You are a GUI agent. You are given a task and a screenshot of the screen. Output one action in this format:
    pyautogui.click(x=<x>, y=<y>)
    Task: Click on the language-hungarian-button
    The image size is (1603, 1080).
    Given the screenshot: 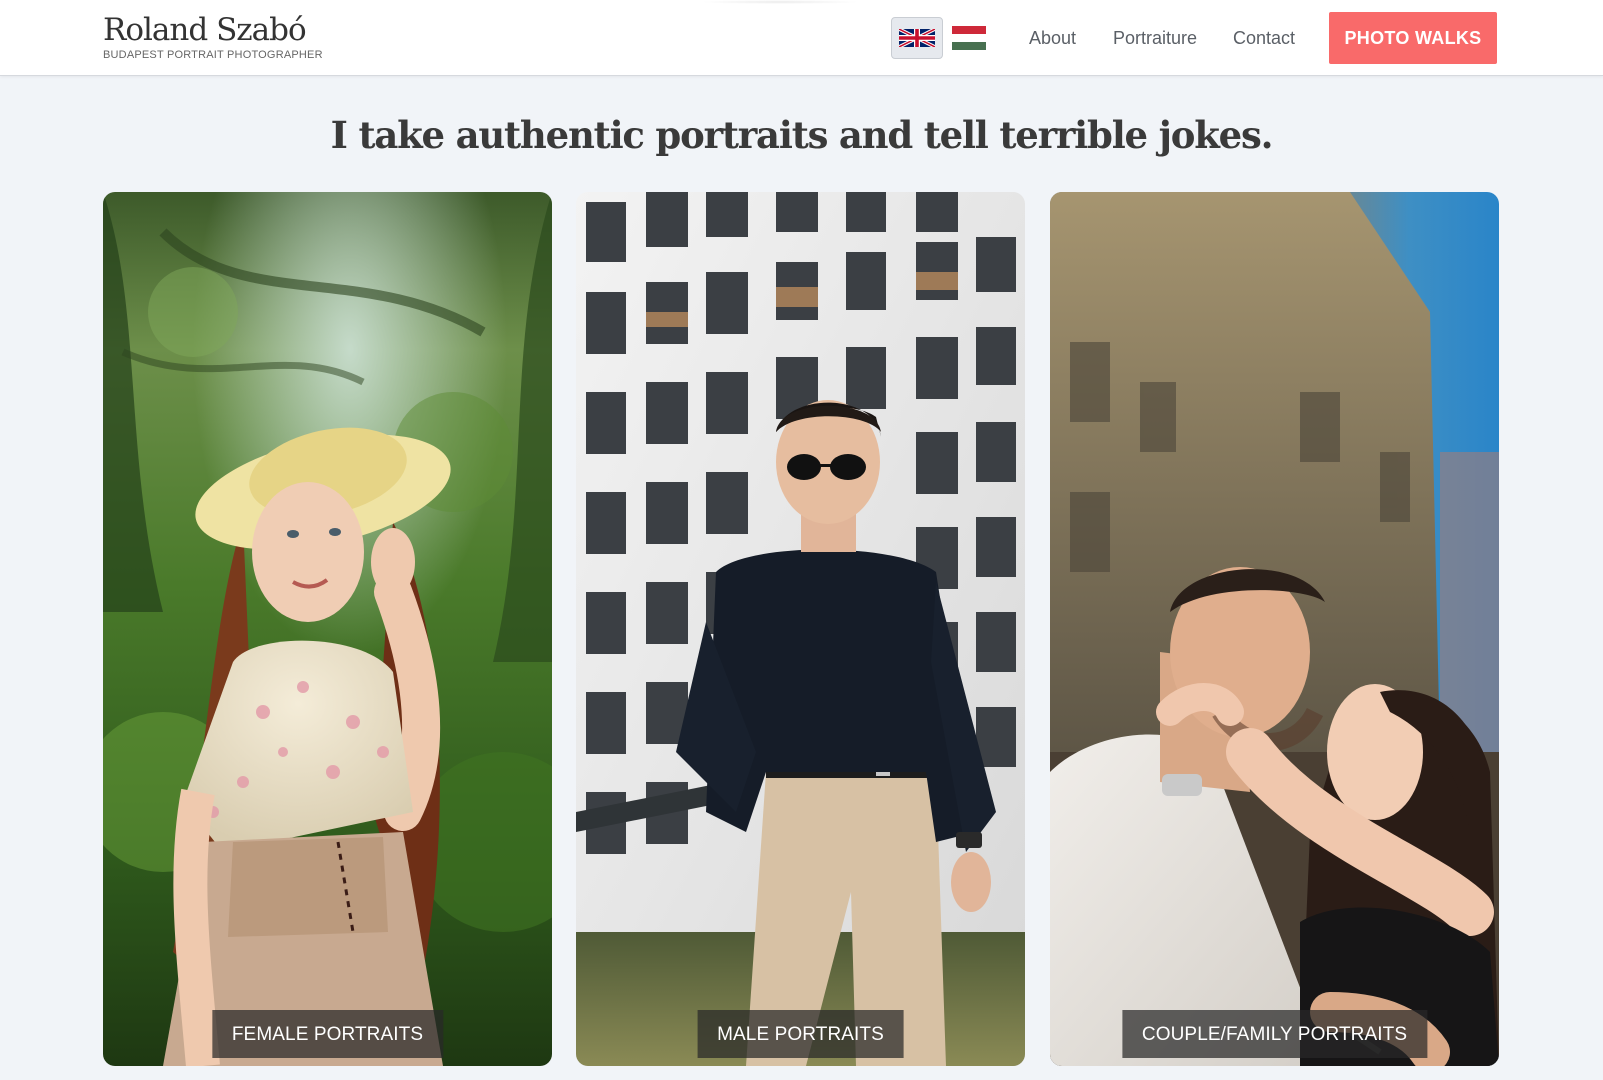 What is the action you would take?
    pyautogui.click(x=968, y=38)
    